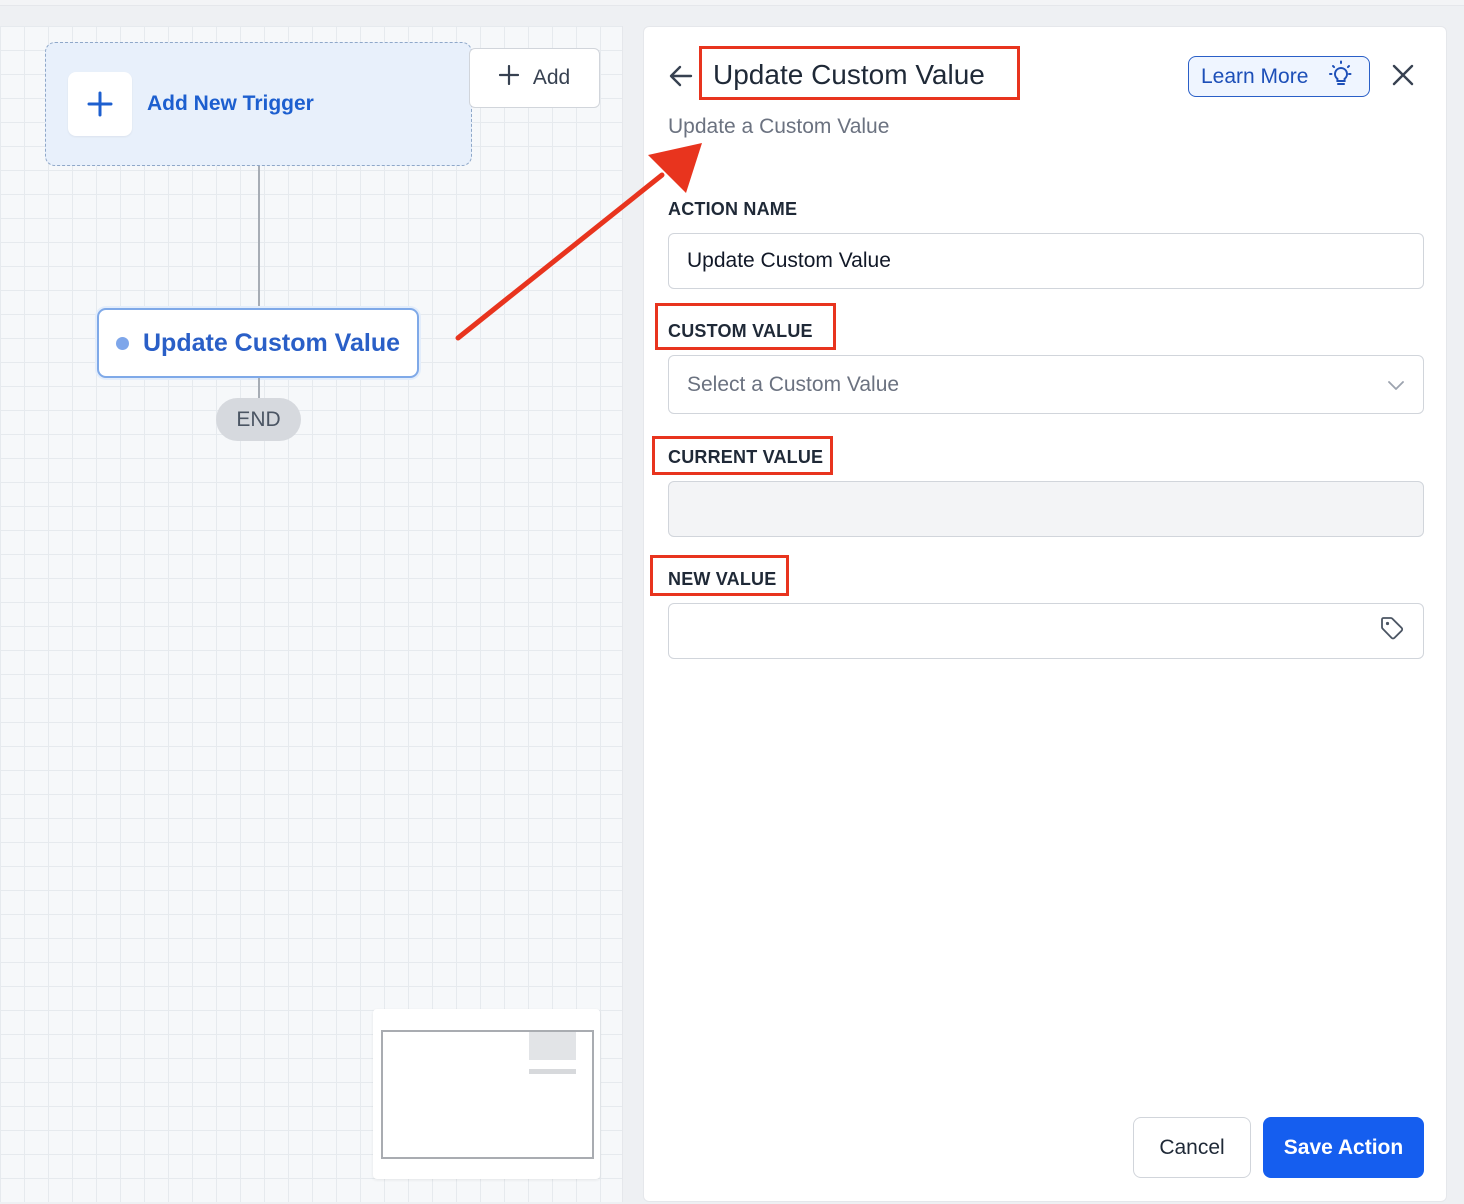  Describe the element at coordinates (1396, 385) in the screenshot. I see `chevron-down-icon` at that location.